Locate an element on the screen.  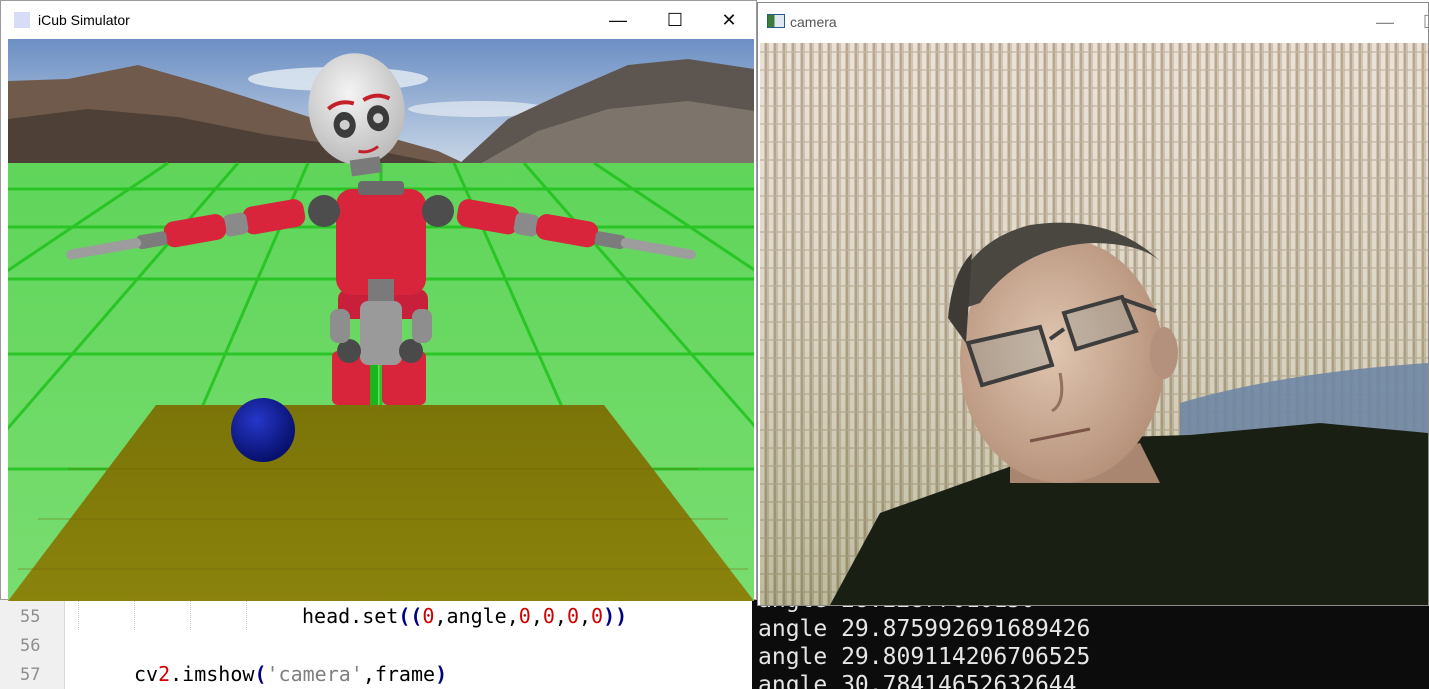
line-number: 55 is located at coordinates (30, 617).